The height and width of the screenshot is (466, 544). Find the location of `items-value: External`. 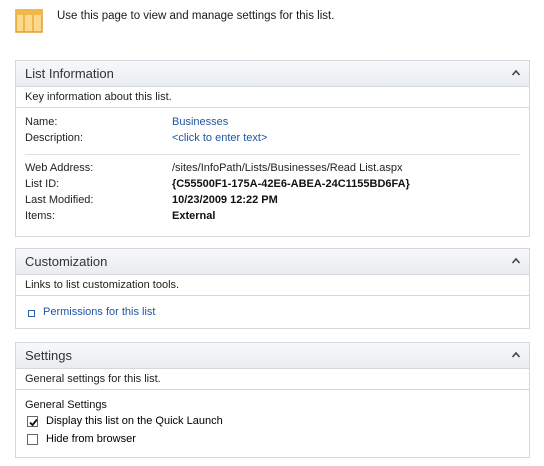

items-value: External is located at coordinates (194, 216).